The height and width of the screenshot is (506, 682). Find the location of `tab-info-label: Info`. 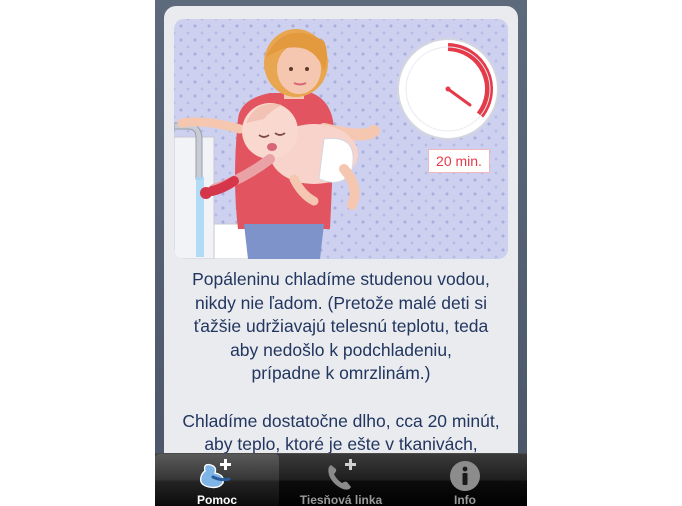

tab-info-label: Info is located at coordinates (465, 499).